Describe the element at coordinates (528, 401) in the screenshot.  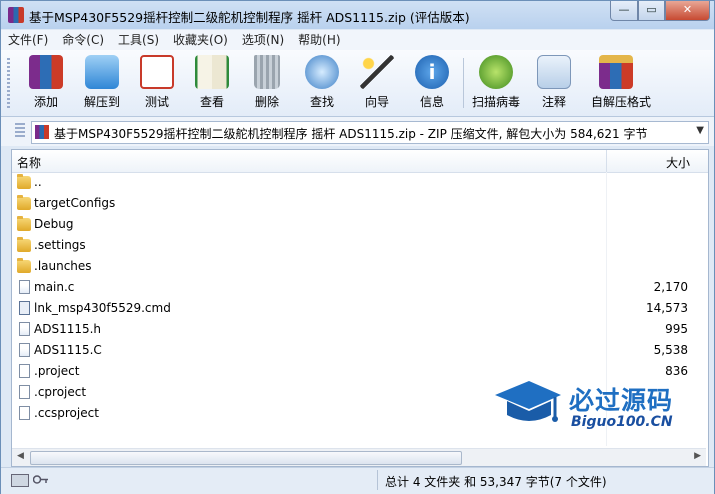
I see `graduation-cap-icon` at that location.